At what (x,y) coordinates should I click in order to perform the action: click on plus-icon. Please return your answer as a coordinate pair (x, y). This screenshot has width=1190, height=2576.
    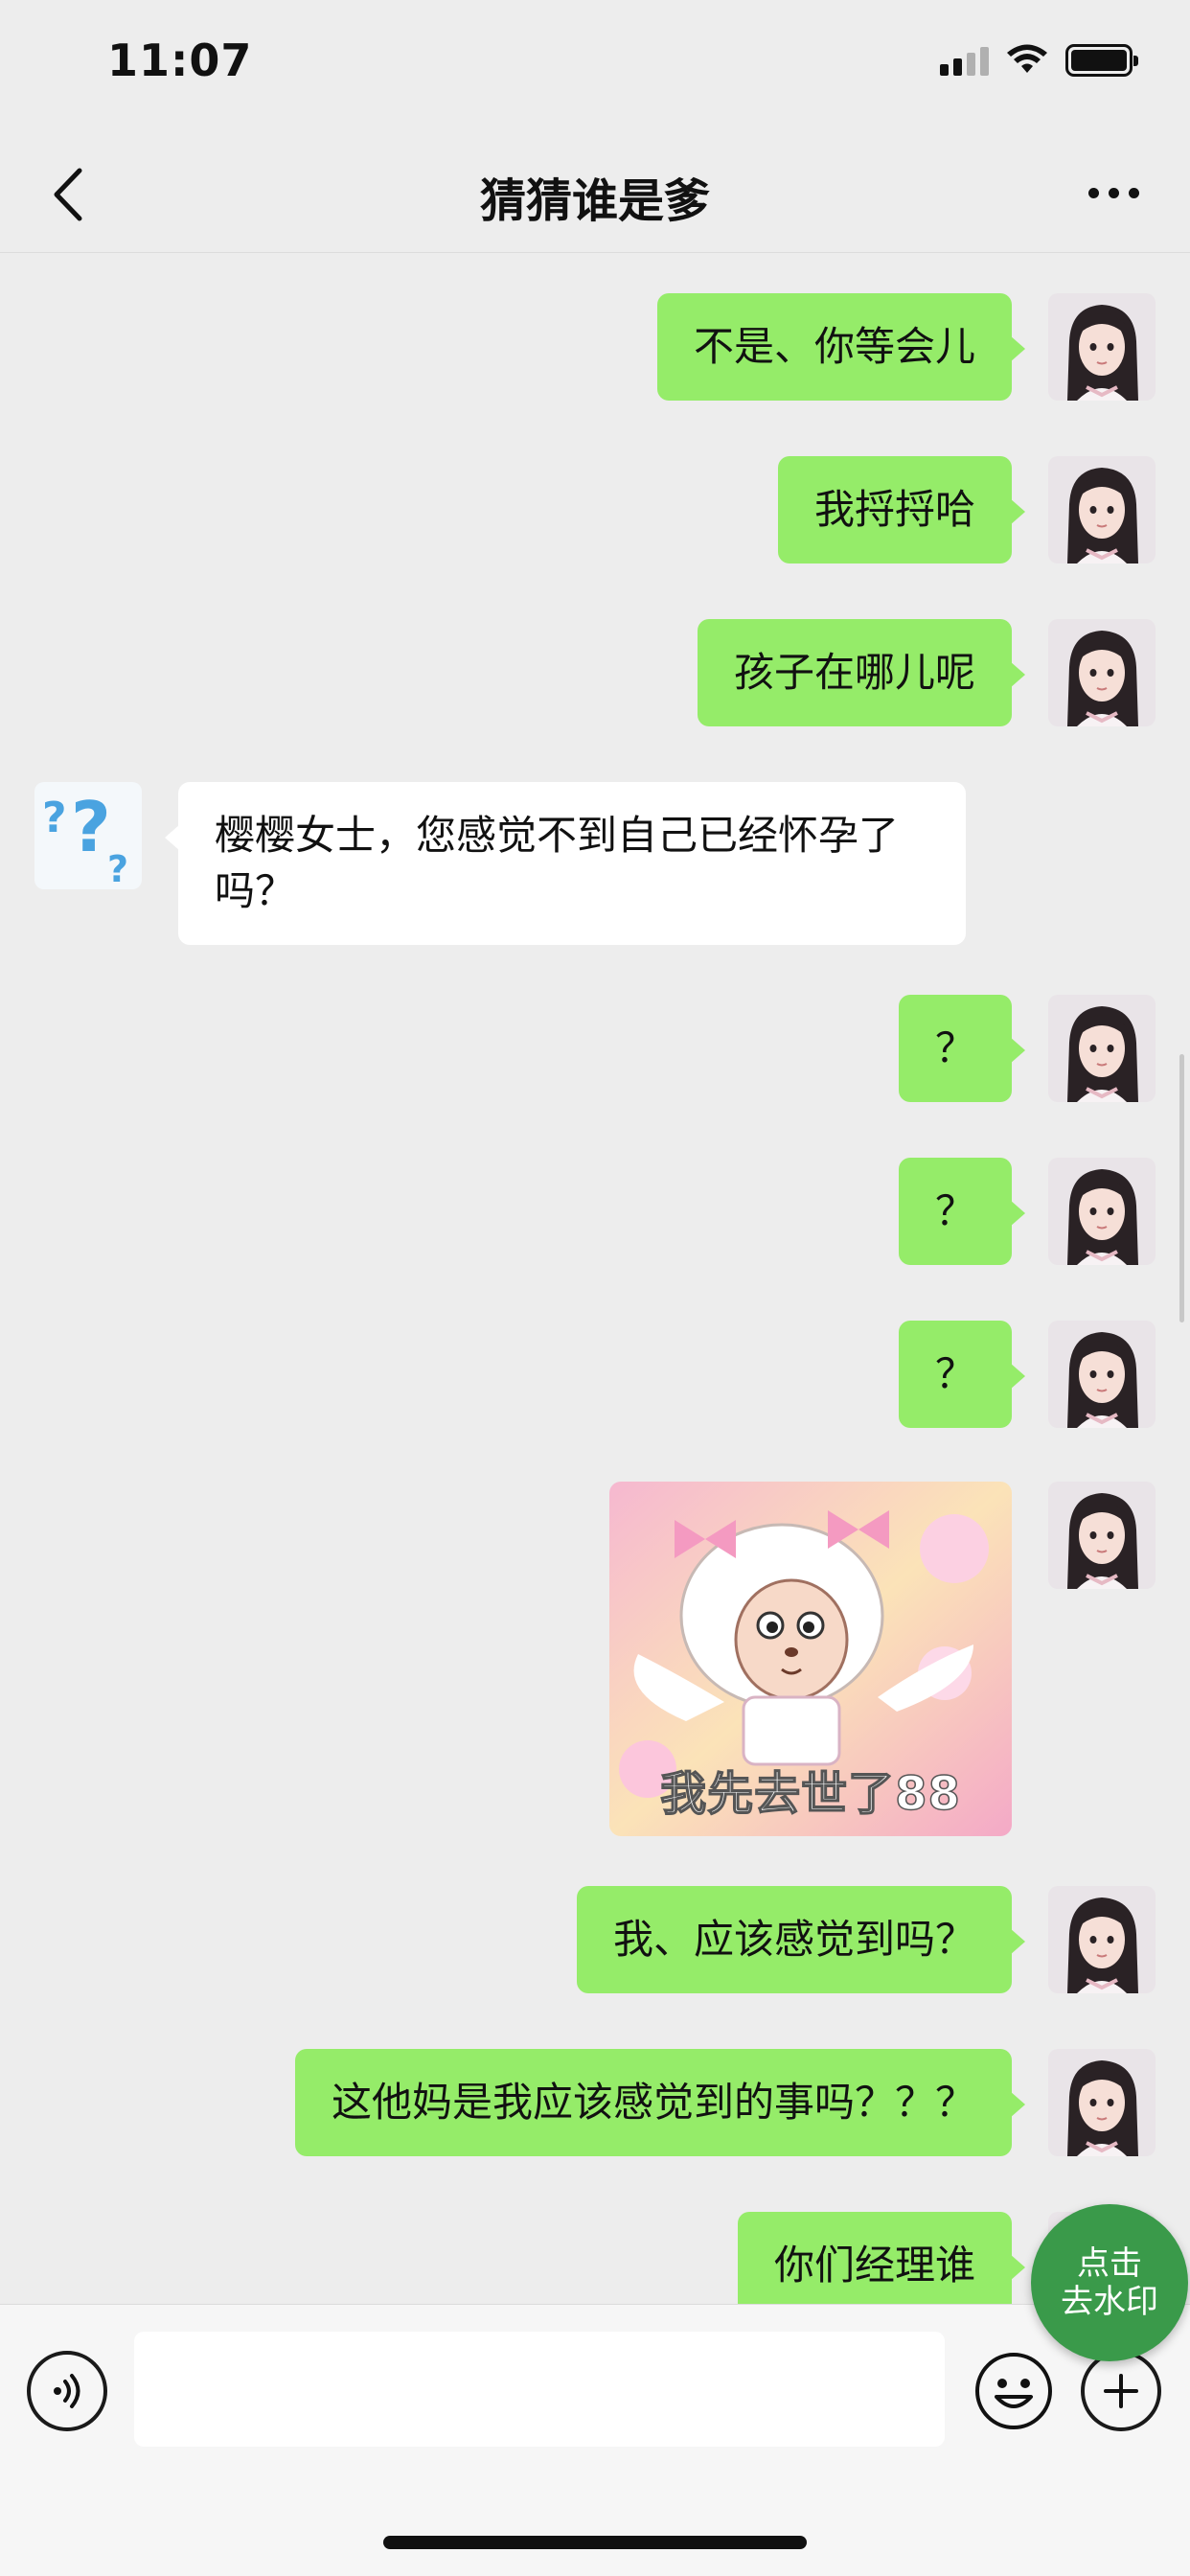
    Looking at the image, I should click on (1121, 2391).